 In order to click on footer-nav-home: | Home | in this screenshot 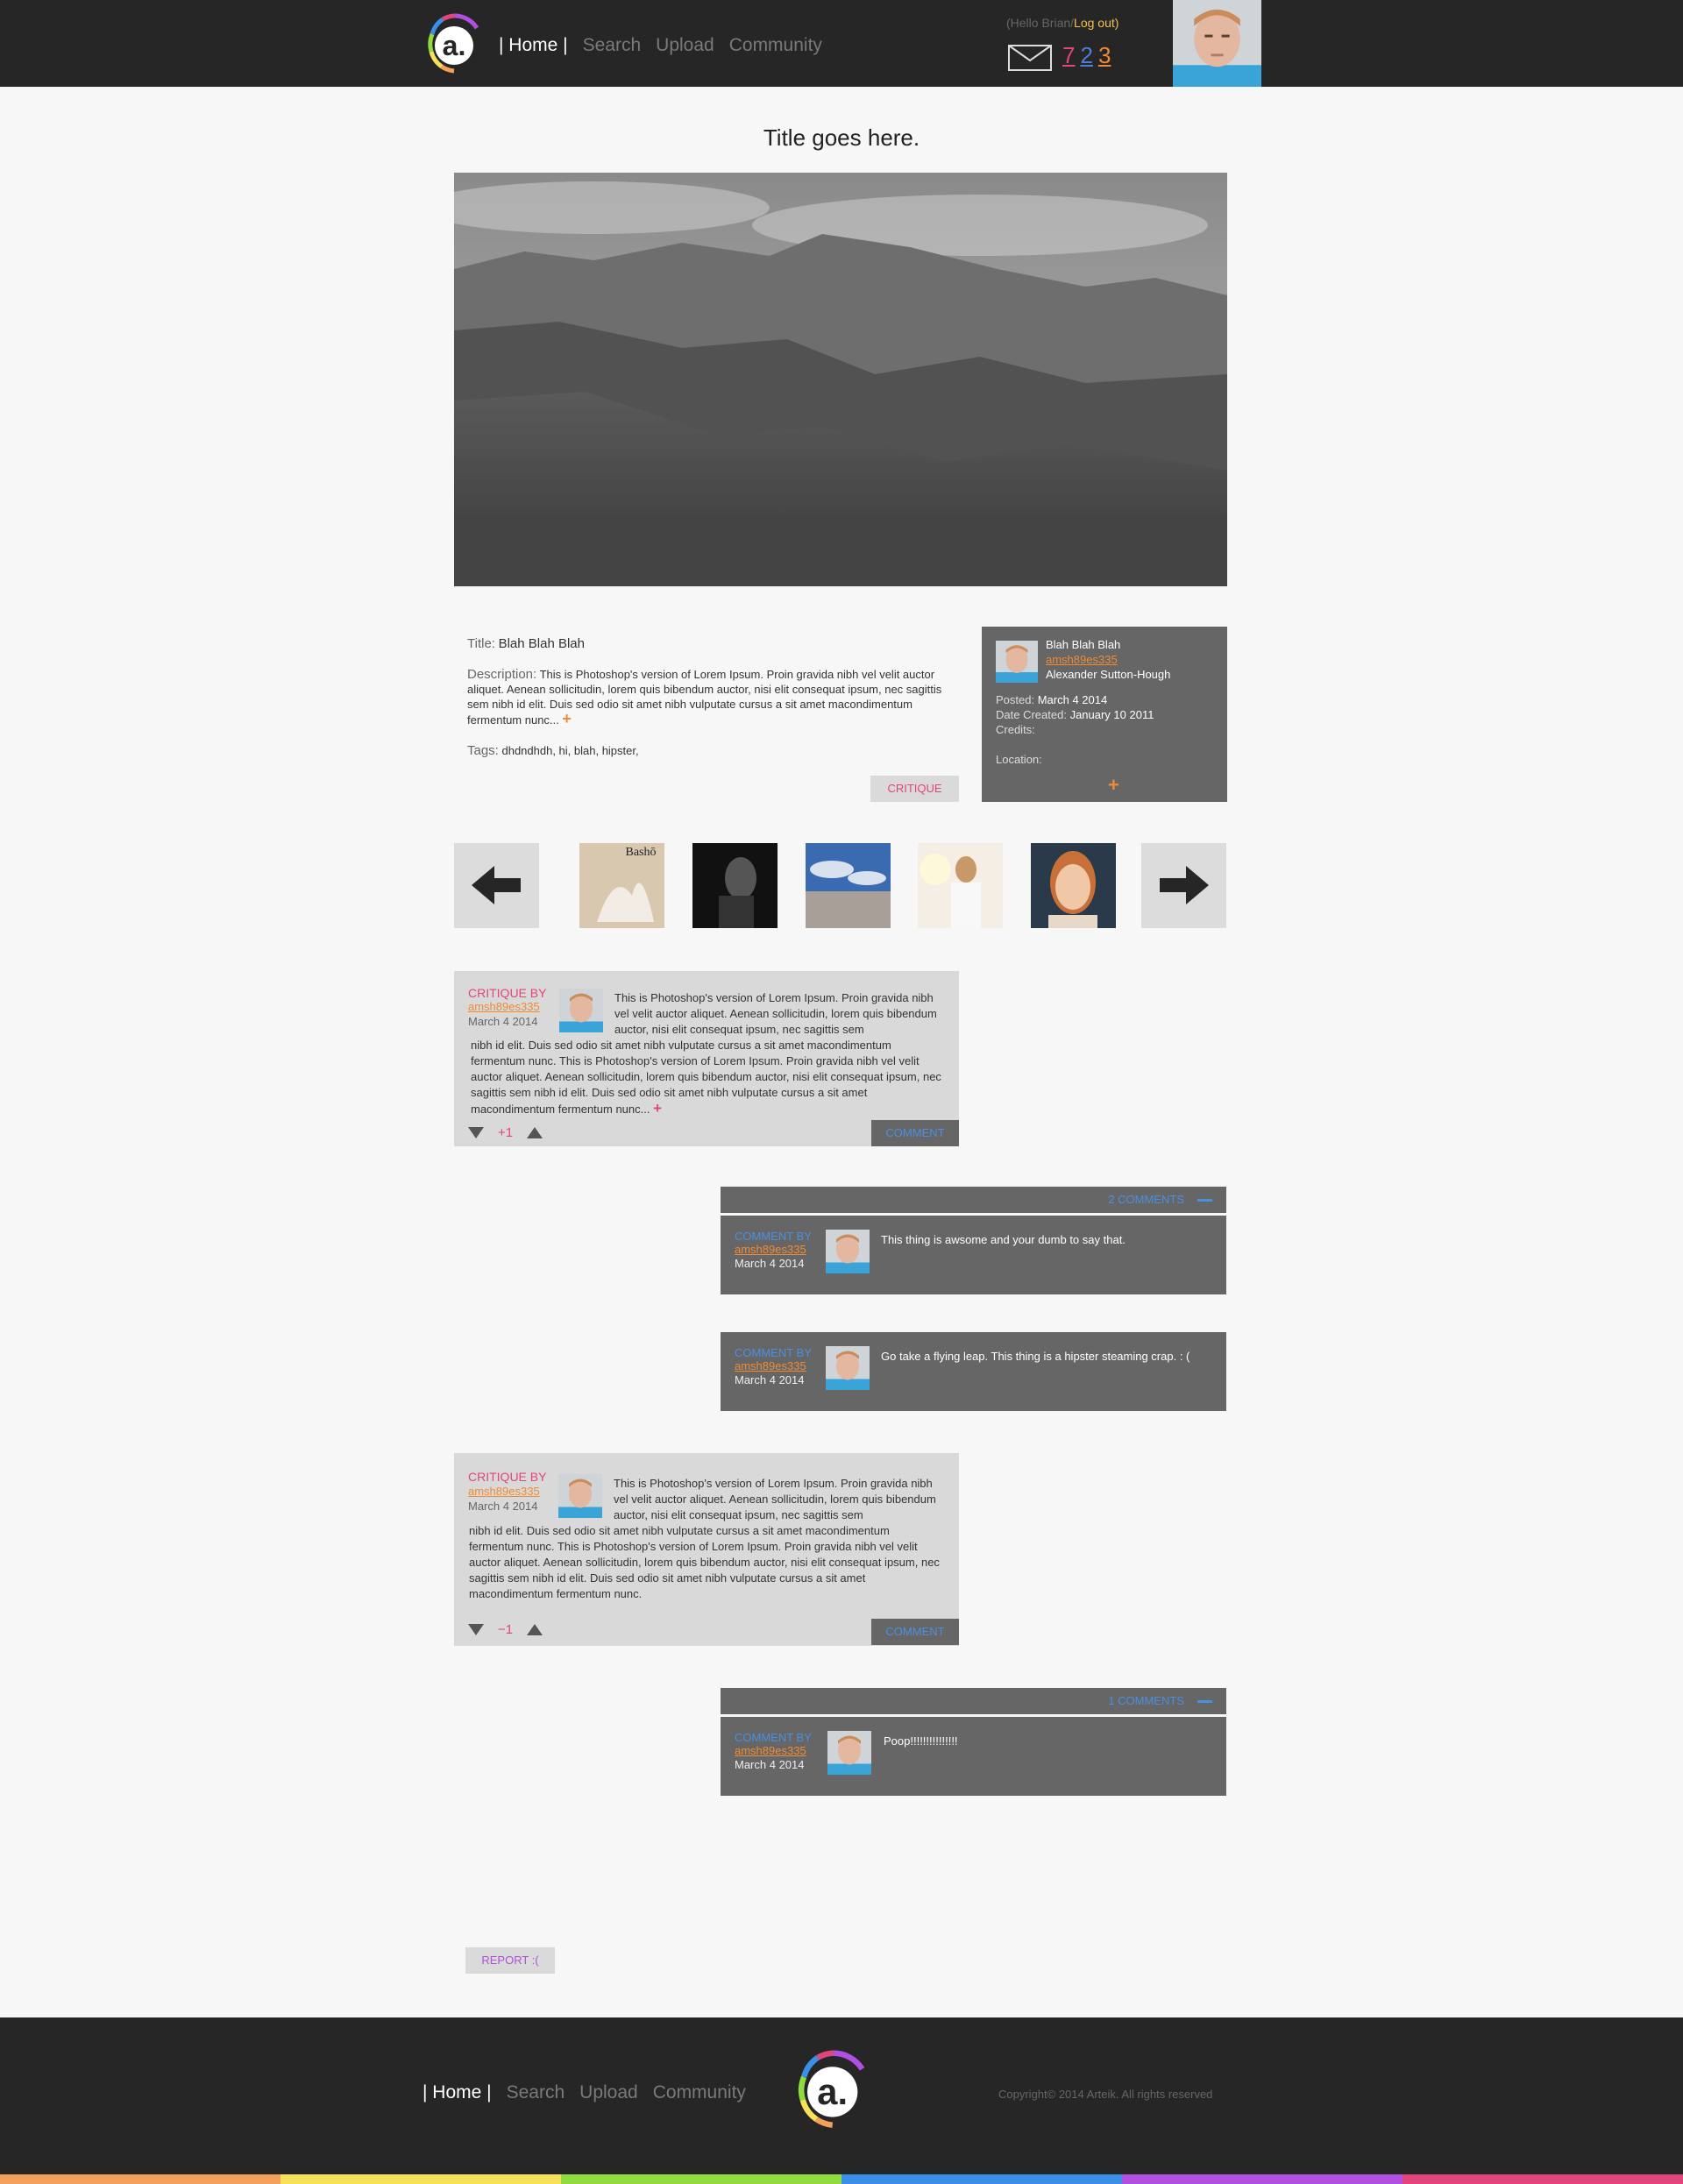, I will do `click(458, 2092)`.